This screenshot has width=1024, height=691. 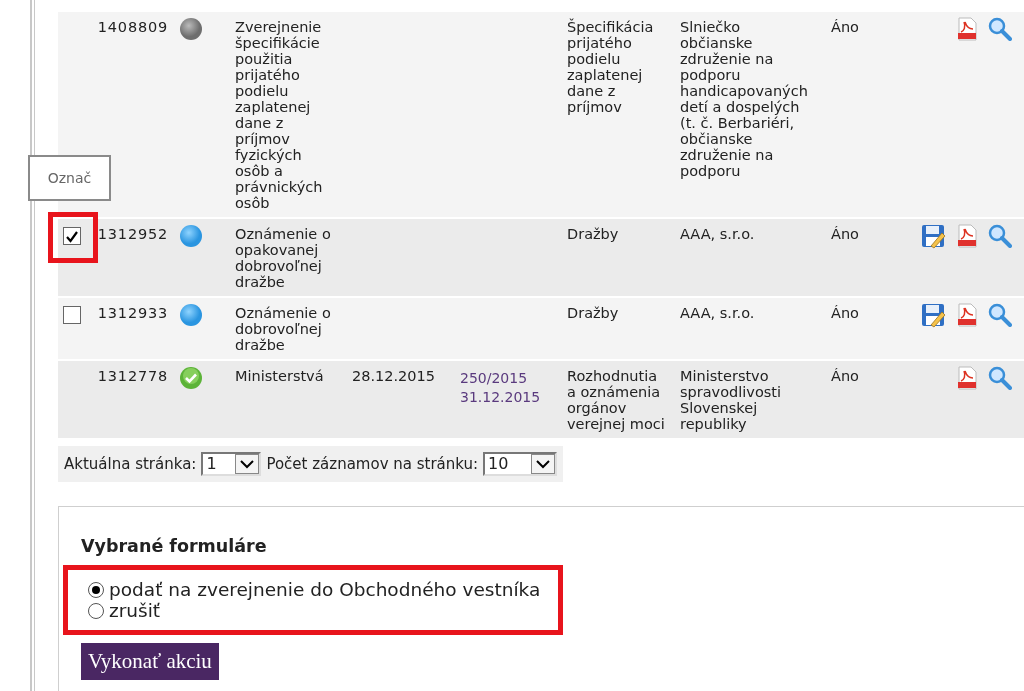 I want to click on issue-link: 250/2015, so click(x=494, y=378).